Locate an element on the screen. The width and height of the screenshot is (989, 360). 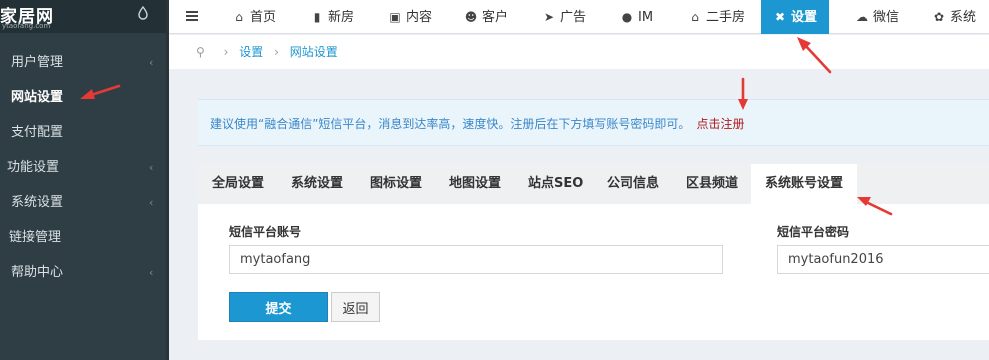
nav-ads: ➤ 广告 is located at coordinates (564, 17).